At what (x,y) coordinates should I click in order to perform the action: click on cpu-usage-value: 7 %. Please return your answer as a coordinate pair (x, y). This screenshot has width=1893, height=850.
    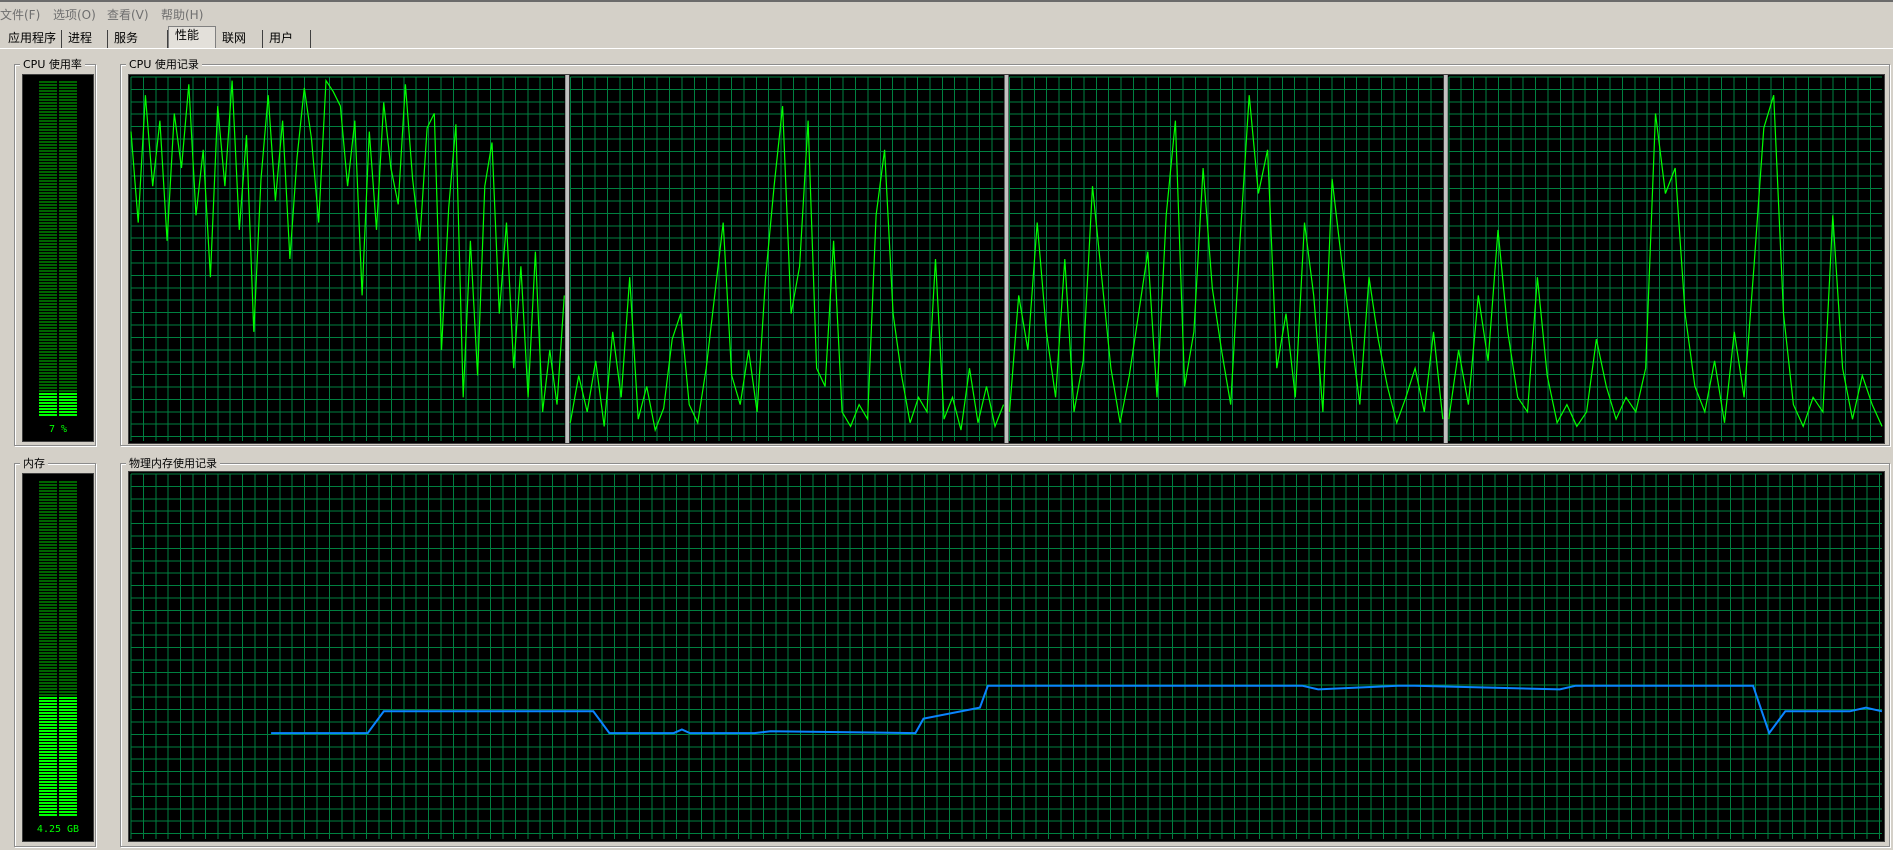
    Looking at the image, I should click on (58, 429).